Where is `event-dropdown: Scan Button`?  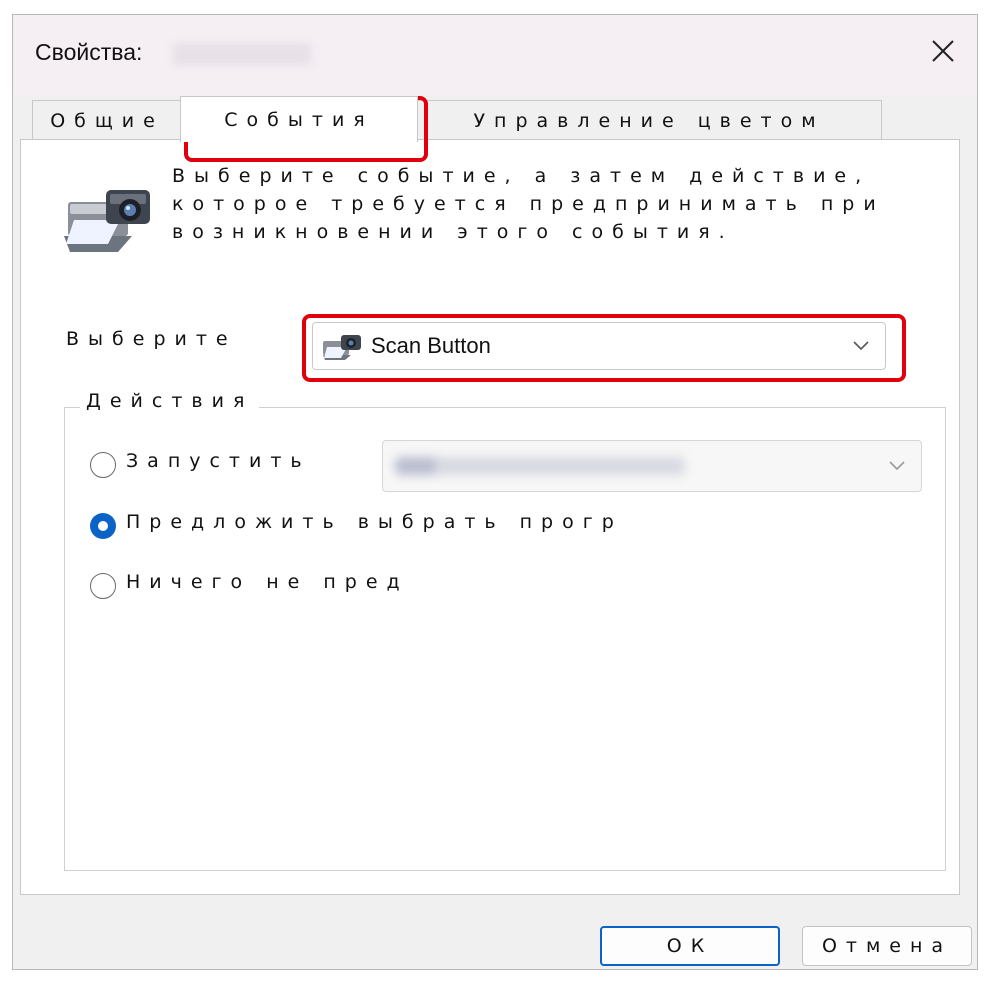 event-dropdown: Scan Button is located at coordinates (599, 346).